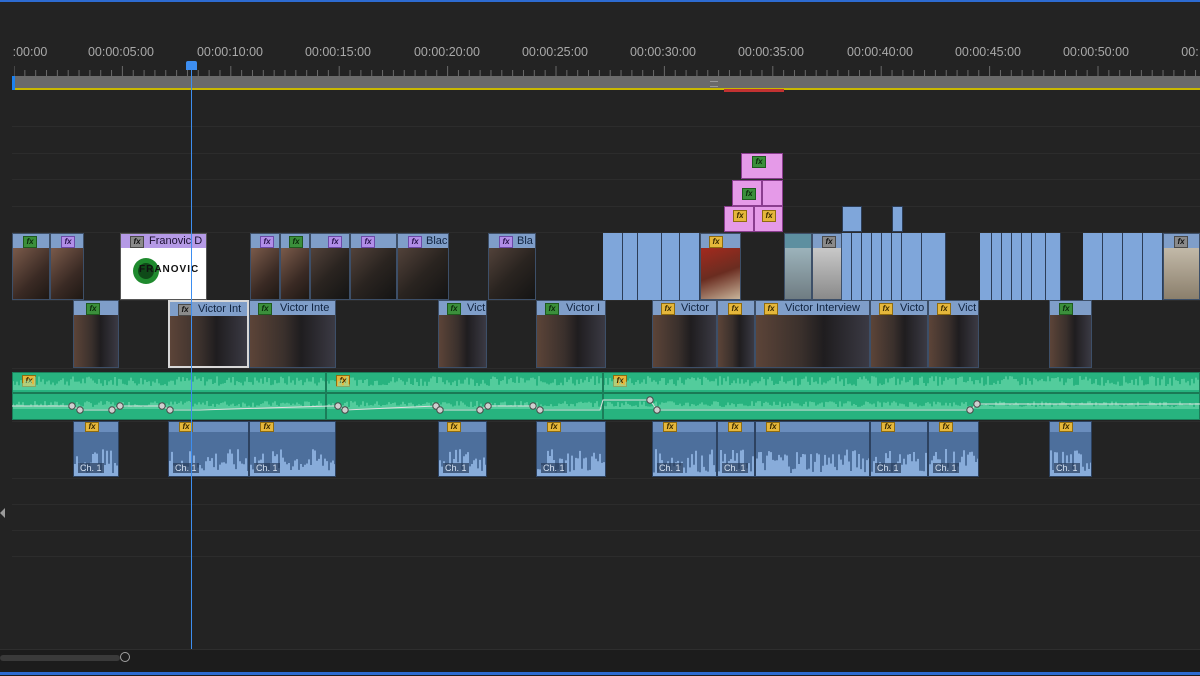 This screenshot has height=676, width=1200. I want to click on video-clip-selected: fx Victor Int, so click(208, 334).